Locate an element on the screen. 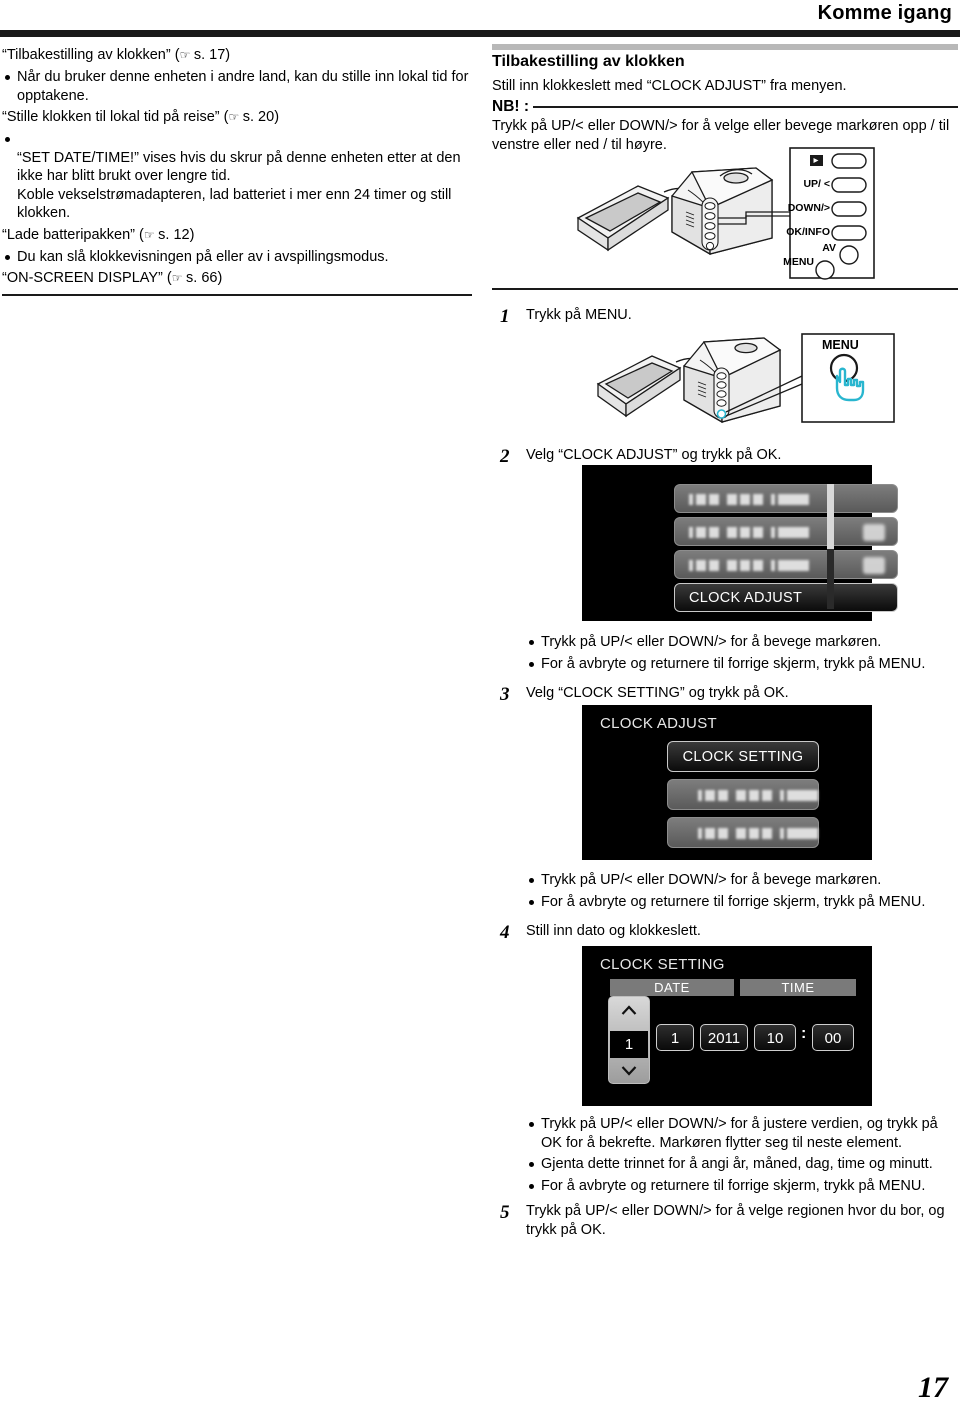  cross-reference: “ON-SCREEN DISPLAY” (☞ s. 66) is located at coordinates (237, 278).